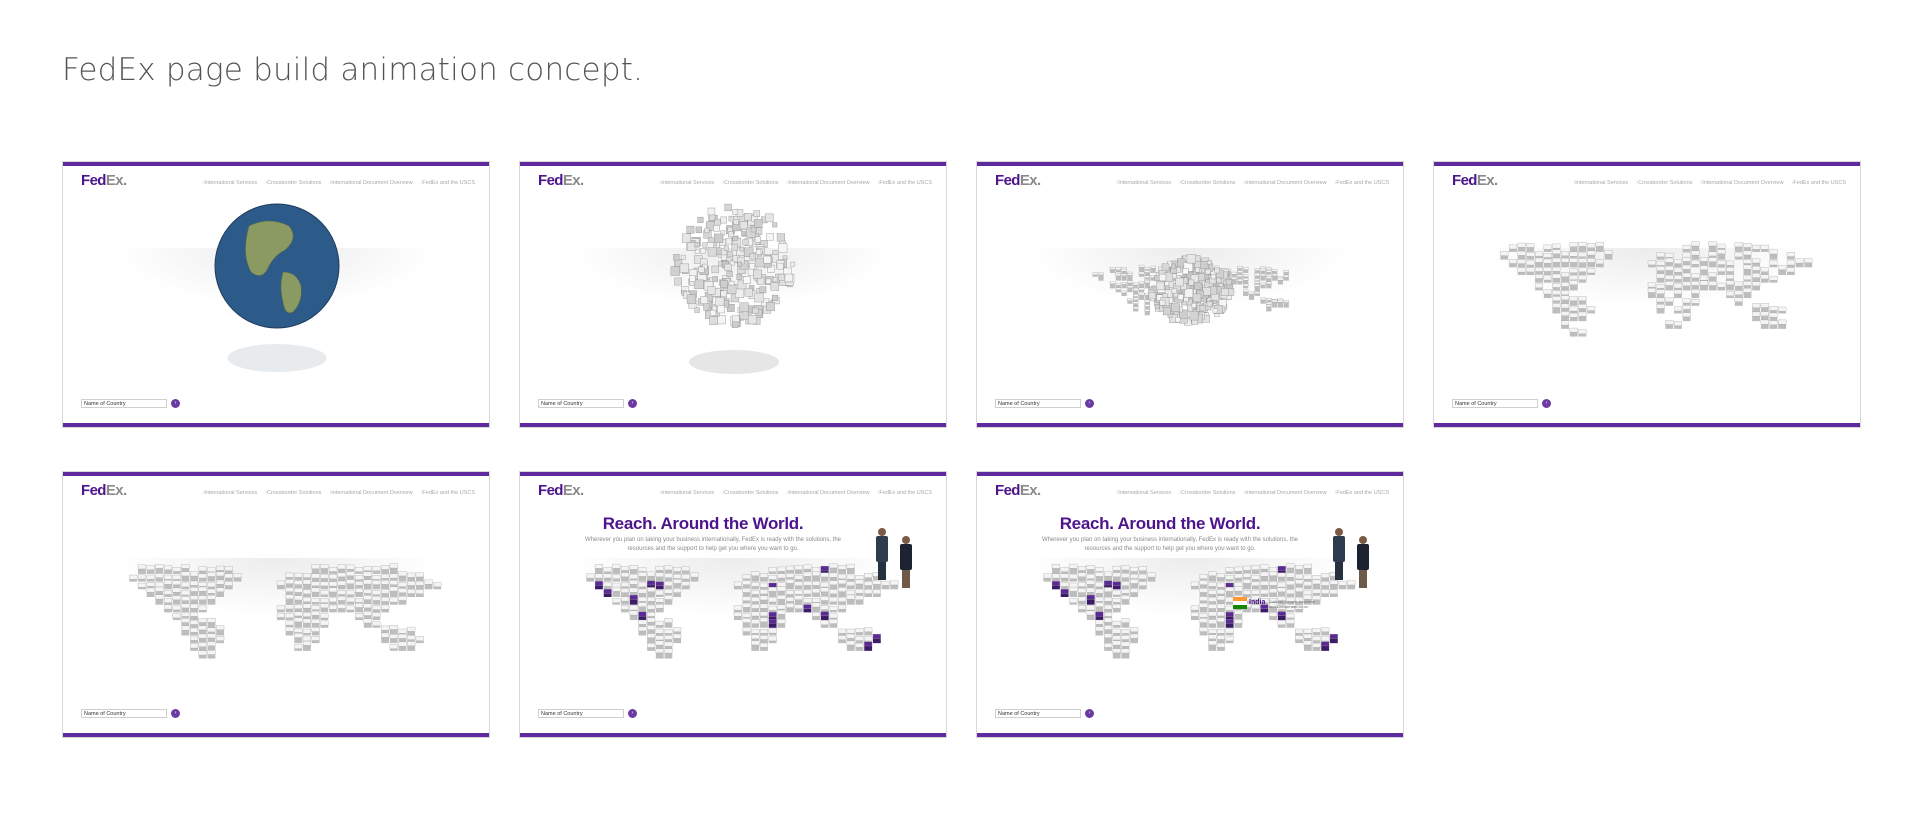 The width and height of the screenshot is (1920, 831). Describe the element at coordinates (1257, 602) in the screenshot. I see `country-label: India` at that location.